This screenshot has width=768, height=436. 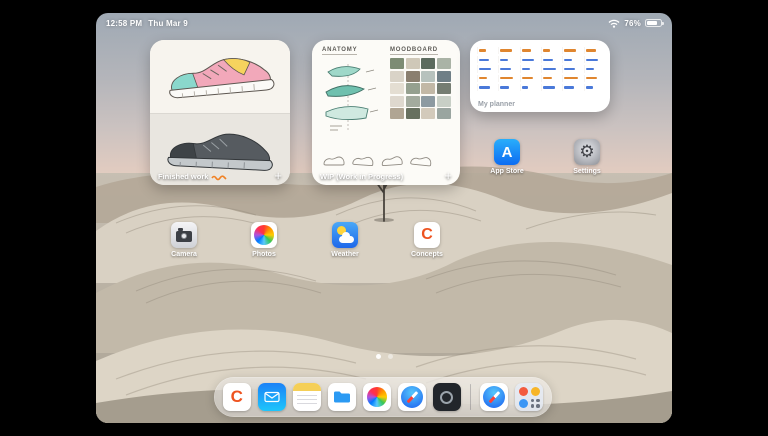 What do you see at coordinates (507, 171) in the screenshot?
I see `app-store-label: App Store` at bounding box center [507, 171].